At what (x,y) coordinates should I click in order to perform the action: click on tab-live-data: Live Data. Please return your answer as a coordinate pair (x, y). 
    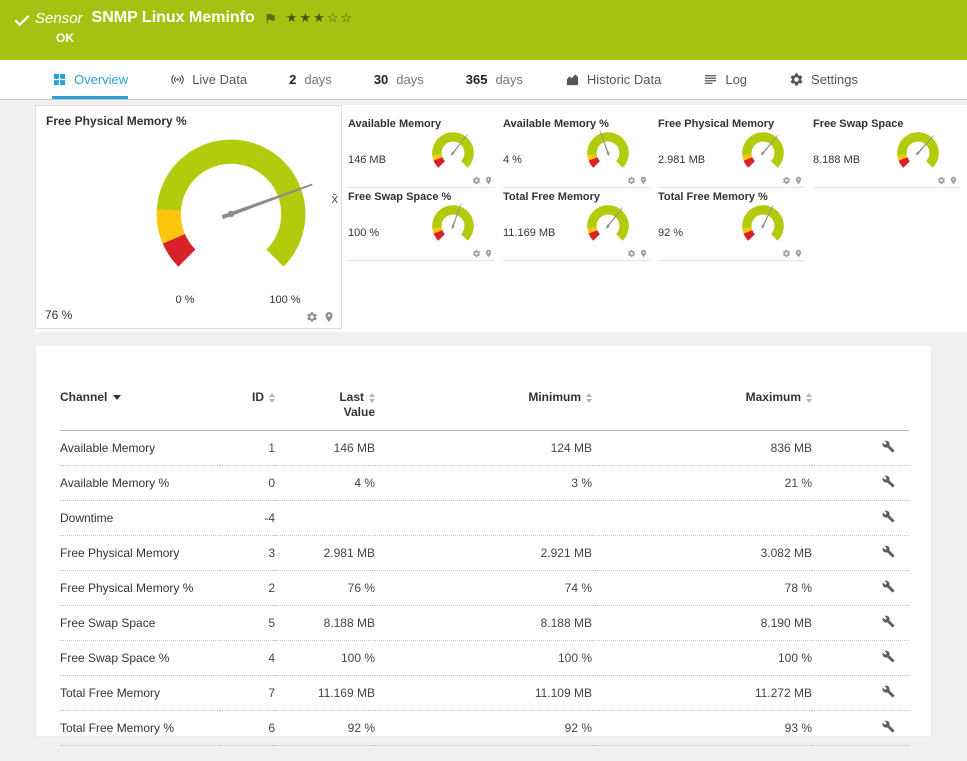
    Looking at the image, I should click on (208, 79).